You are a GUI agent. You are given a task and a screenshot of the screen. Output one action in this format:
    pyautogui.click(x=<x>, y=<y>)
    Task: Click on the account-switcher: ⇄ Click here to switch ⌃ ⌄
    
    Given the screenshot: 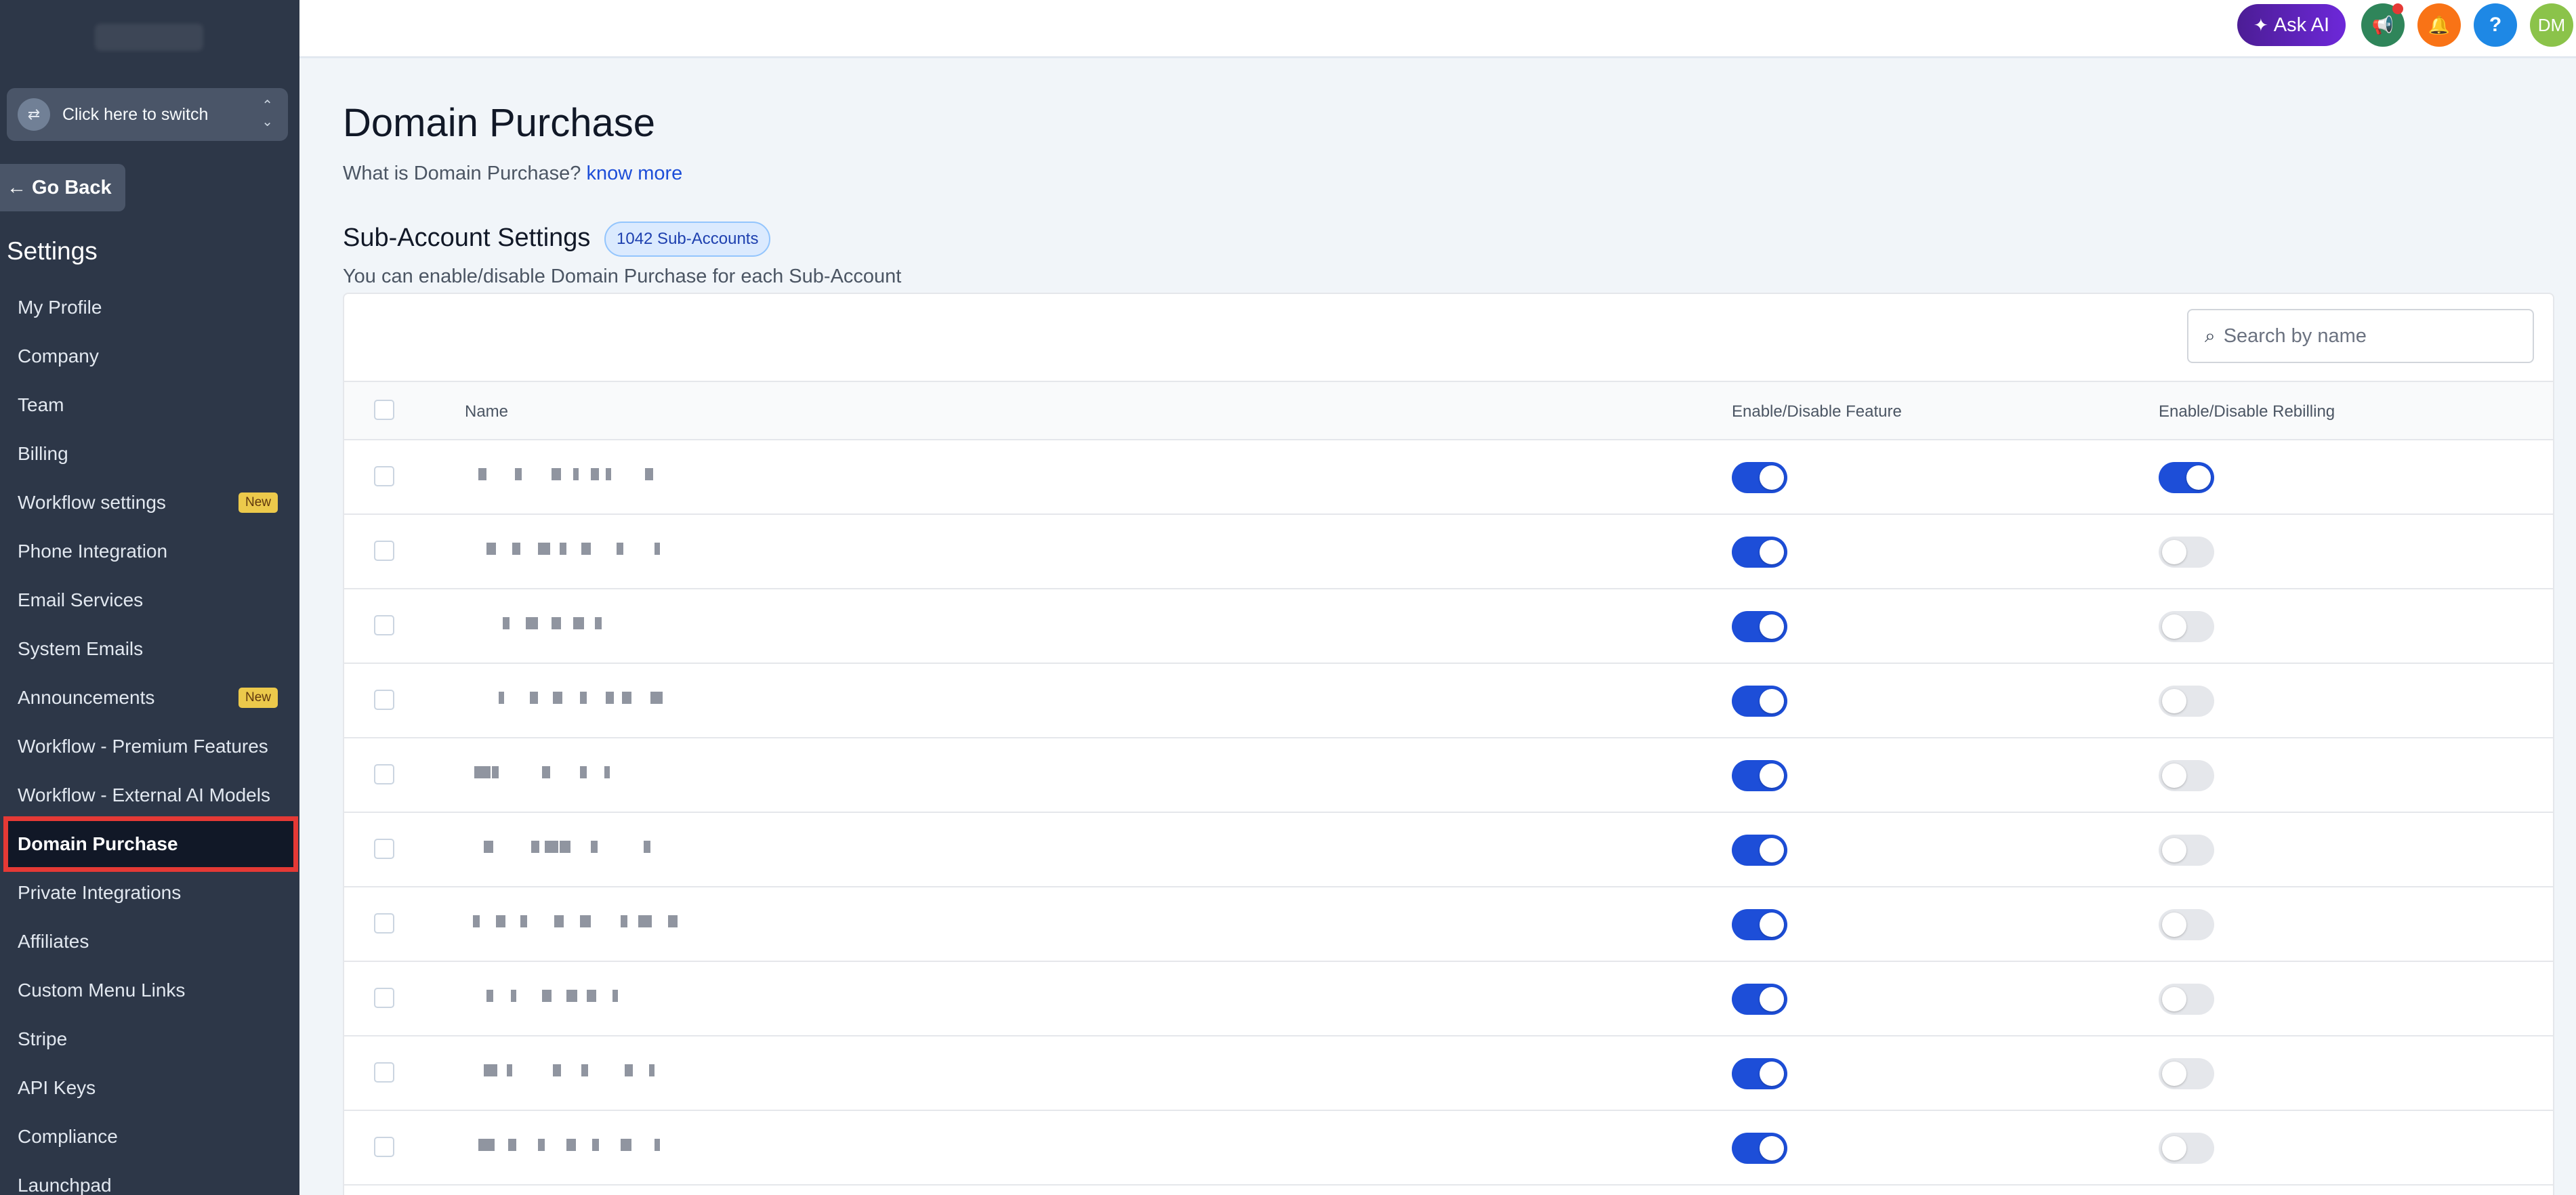 What is the action you would take?
    pyautogui.click(x=147, y=114)
    